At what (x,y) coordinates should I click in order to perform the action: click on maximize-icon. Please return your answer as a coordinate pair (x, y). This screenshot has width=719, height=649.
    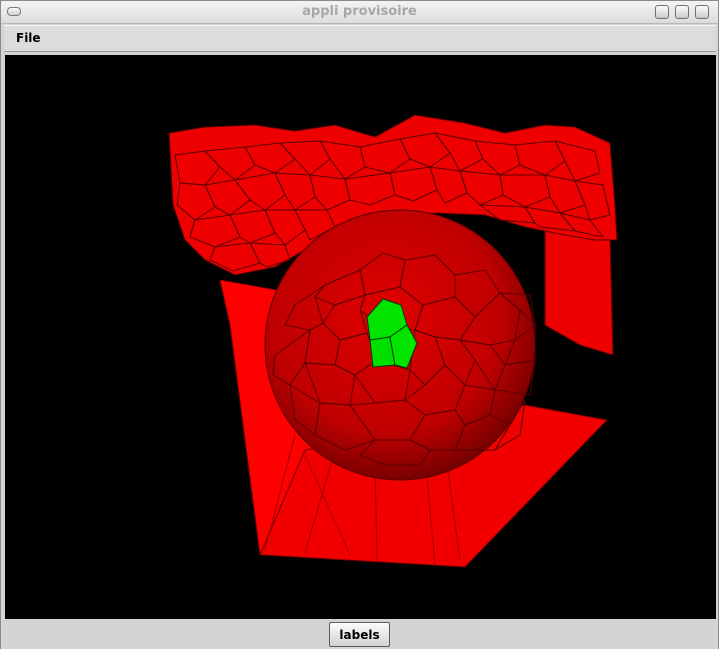
    Looking at the image, I should click on (682, 12).